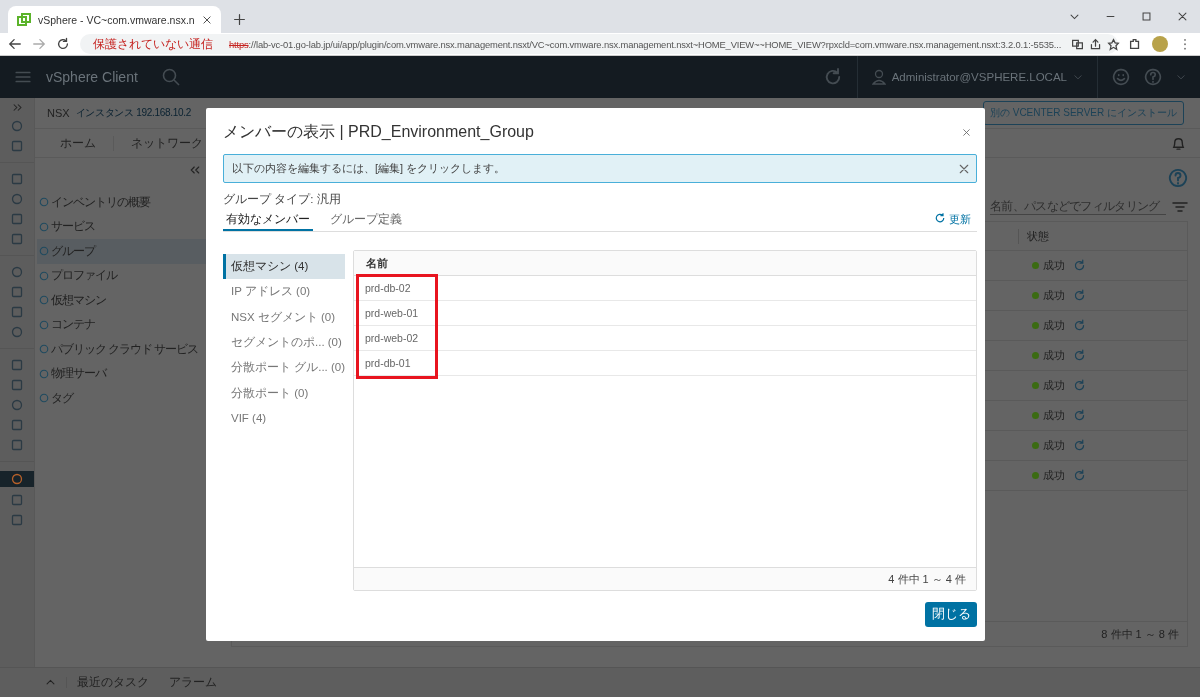 The image size is (1200, 697). I want to click on sidebar-item: サービス, so click(122, 226).